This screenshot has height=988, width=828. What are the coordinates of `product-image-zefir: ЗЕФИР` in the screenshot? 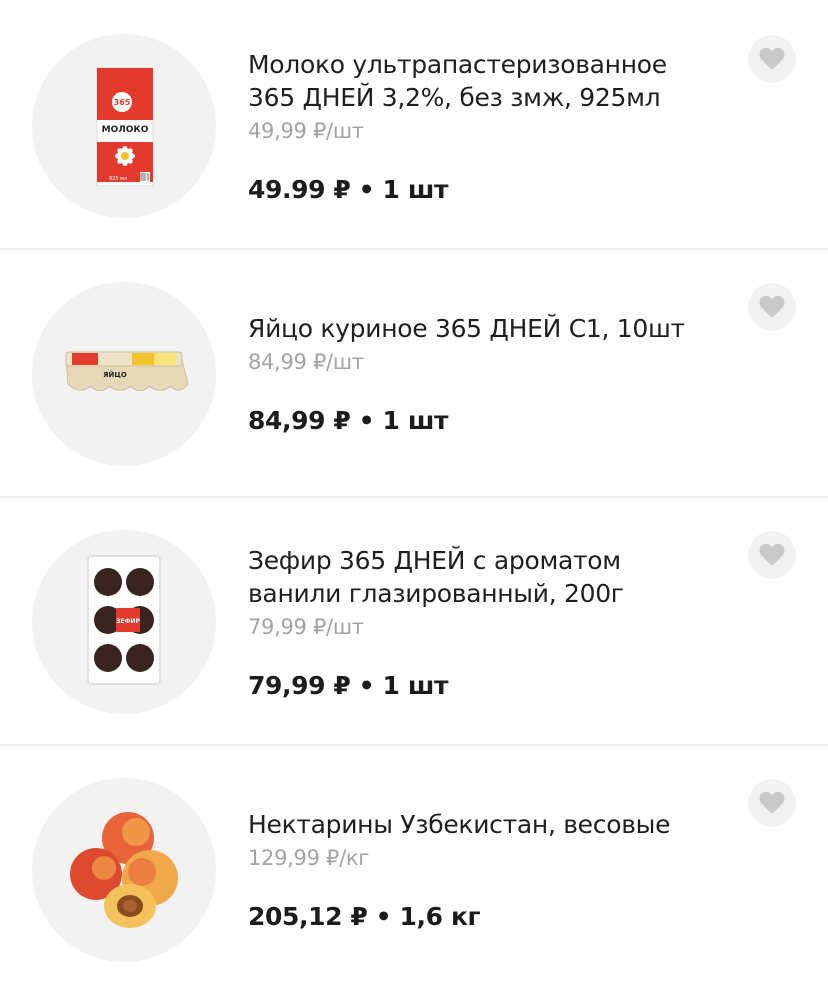 It's located at (124, 622).